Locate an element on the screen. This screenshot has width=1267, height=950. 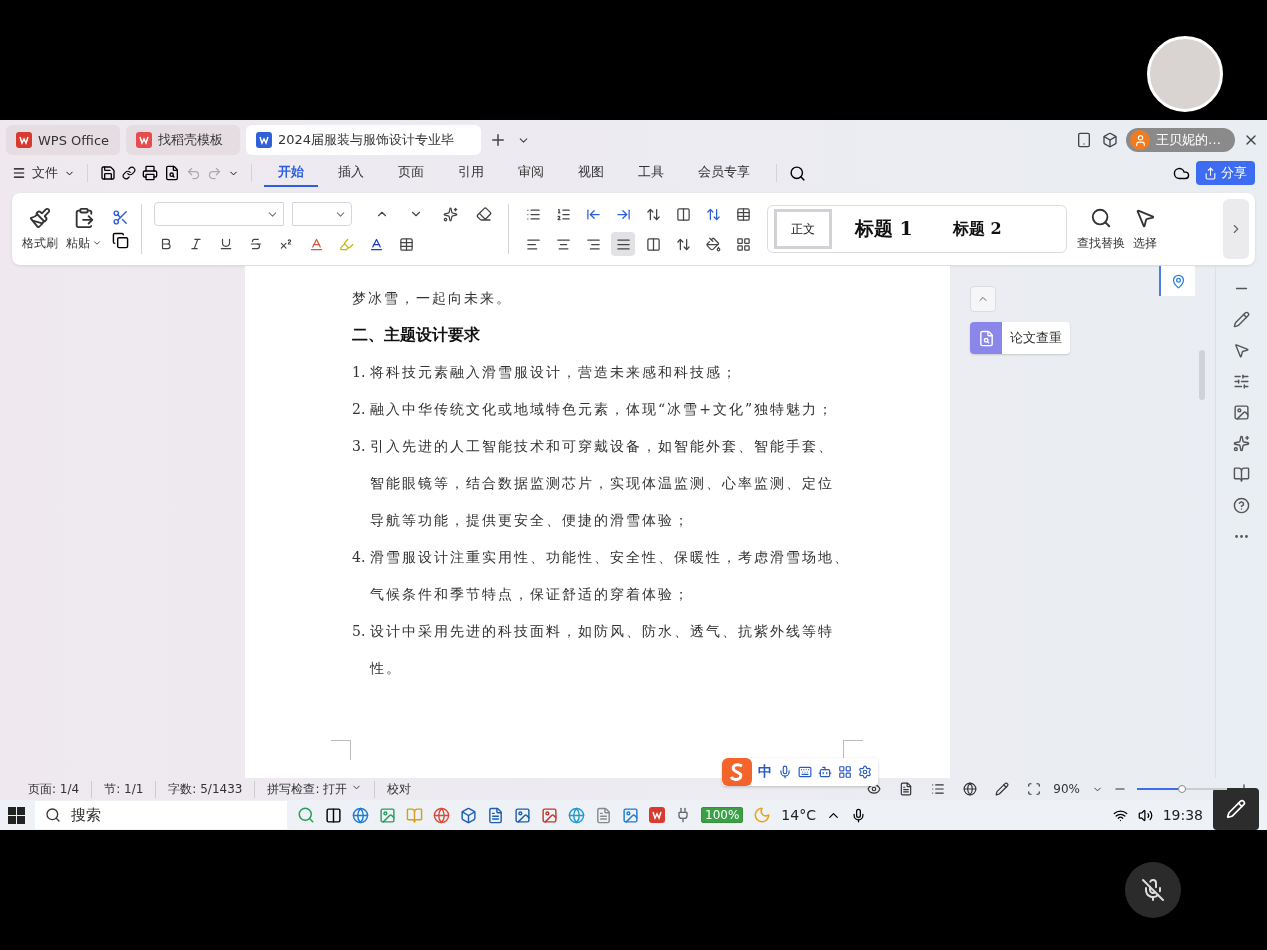
ribbon-tab: 审阅 is located at coordinates (531, 173).